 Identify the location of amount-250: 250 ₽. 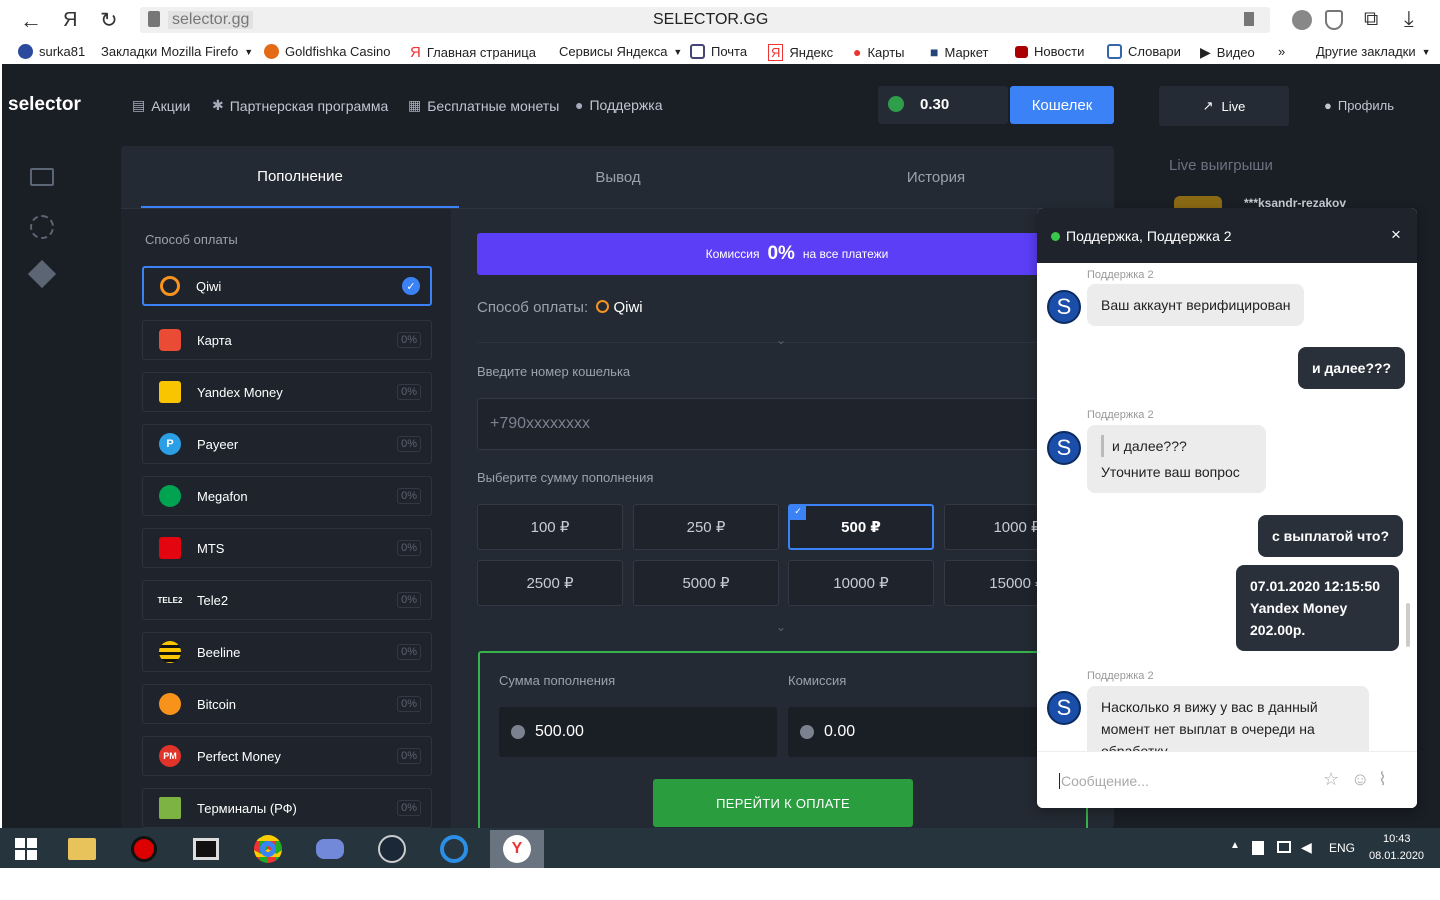
(706, 527).